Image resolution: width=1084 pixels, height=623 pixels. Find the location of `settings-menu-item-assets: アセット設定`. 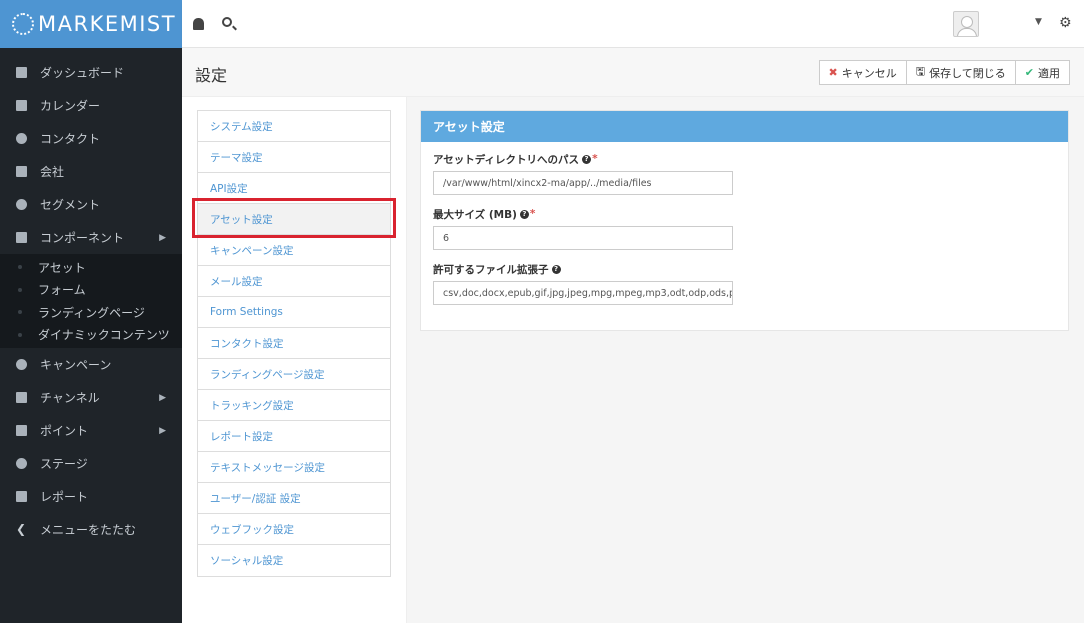

settings-menu-item-assets: アセット設定 is located at coordinates (294, 219).